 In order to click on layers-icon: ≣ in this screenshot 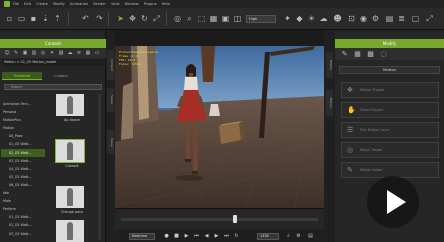, I will do `click(401, 18)`.